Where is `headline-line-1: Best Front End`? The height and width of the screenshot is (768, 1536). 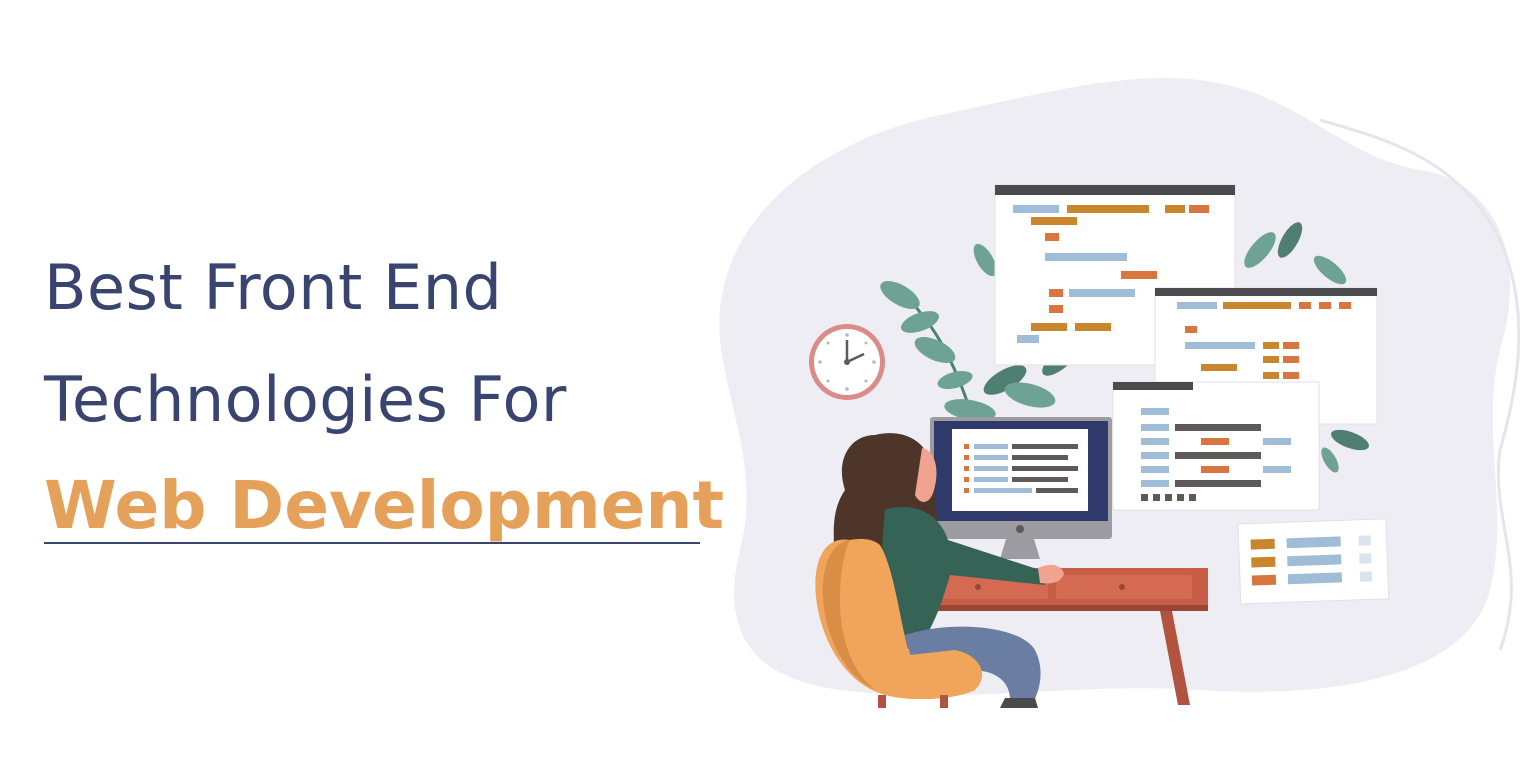
headline-line-1: Best Front End is located at coordinates (273, 287).